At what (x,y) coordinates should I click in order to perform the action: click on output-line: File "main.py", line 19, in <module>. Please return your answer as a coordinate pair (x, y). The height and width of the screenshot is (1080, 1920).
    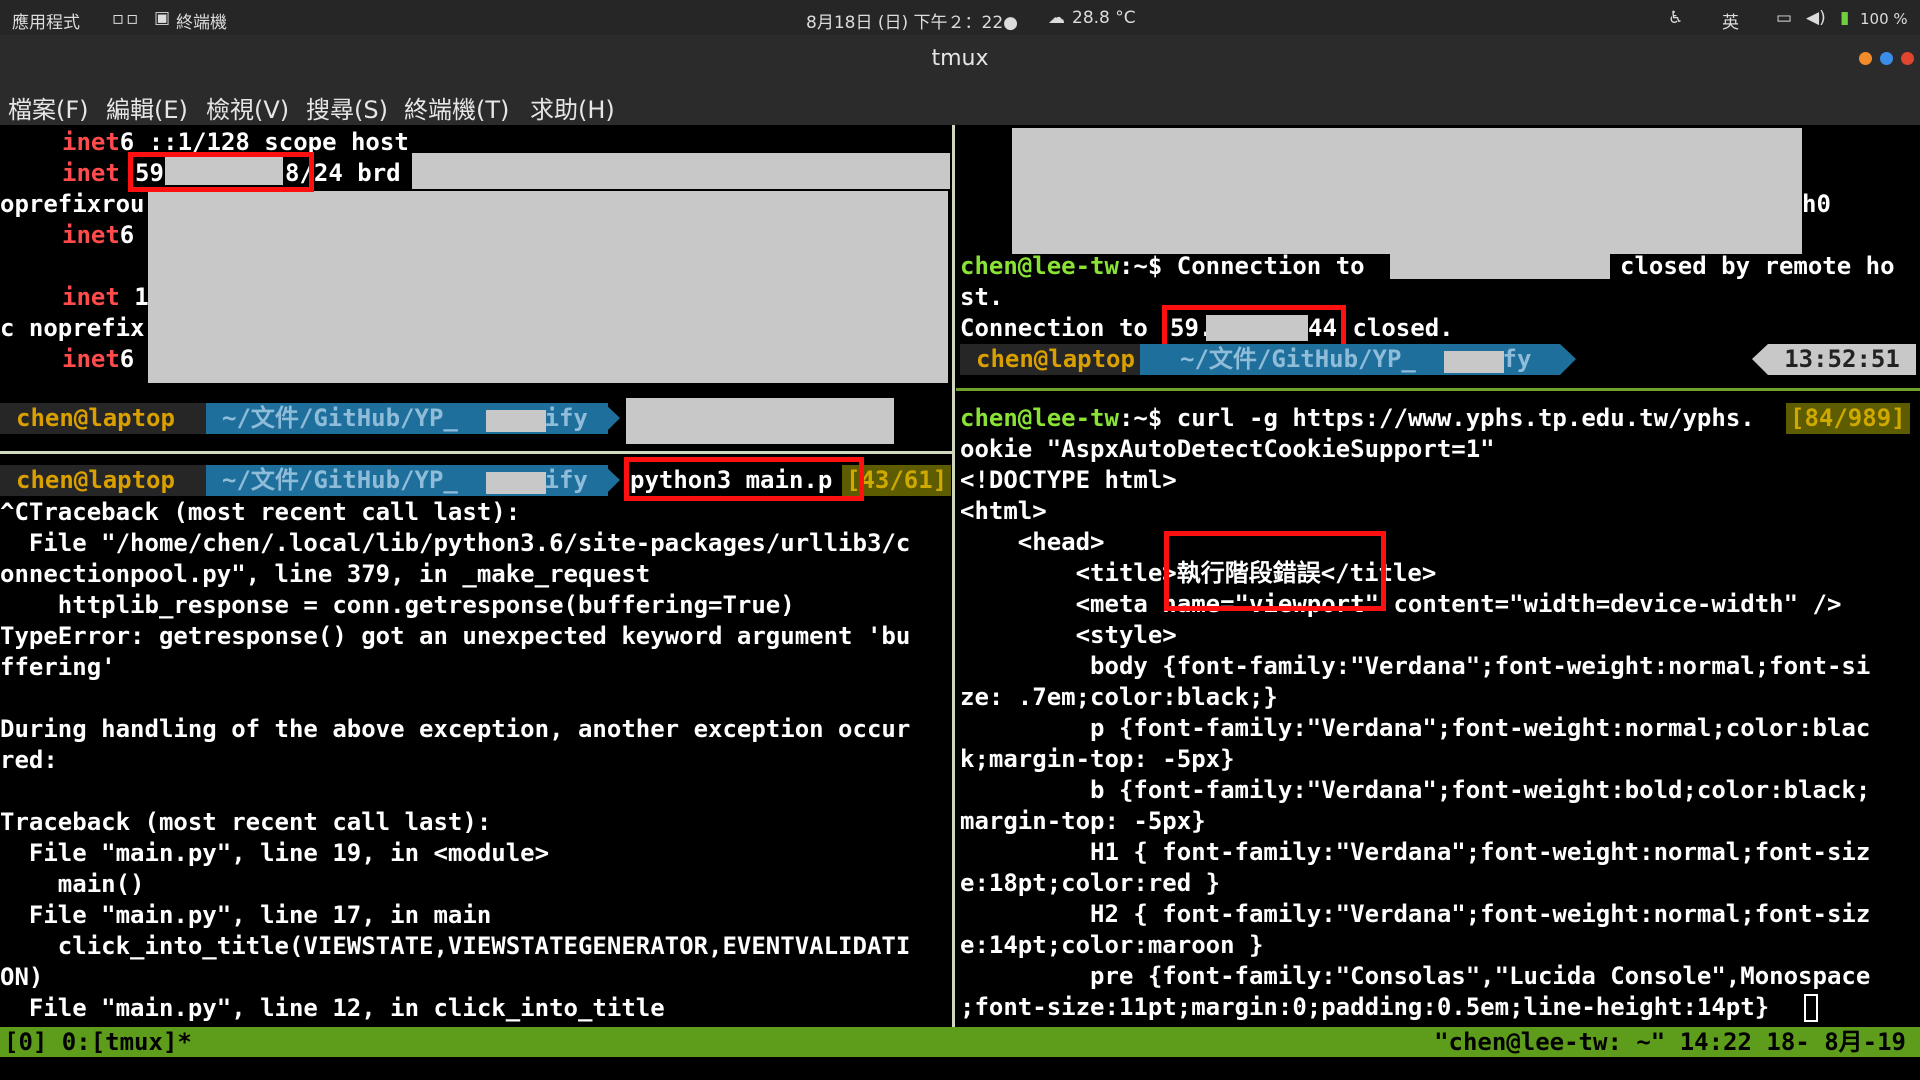
    Looking at the image, I should click on (275, 853).